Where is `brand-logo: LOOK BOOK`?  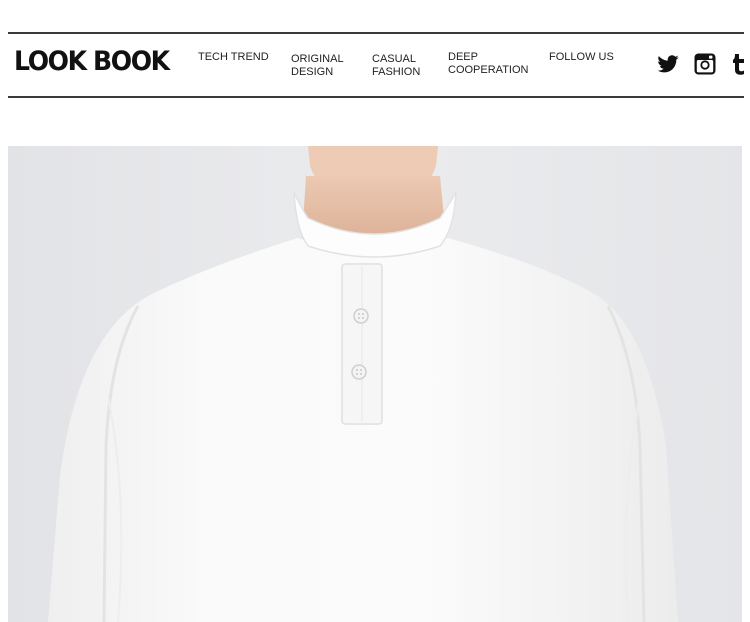
brand-logo: LOOK BOOK is located at coordinates (92, 61).